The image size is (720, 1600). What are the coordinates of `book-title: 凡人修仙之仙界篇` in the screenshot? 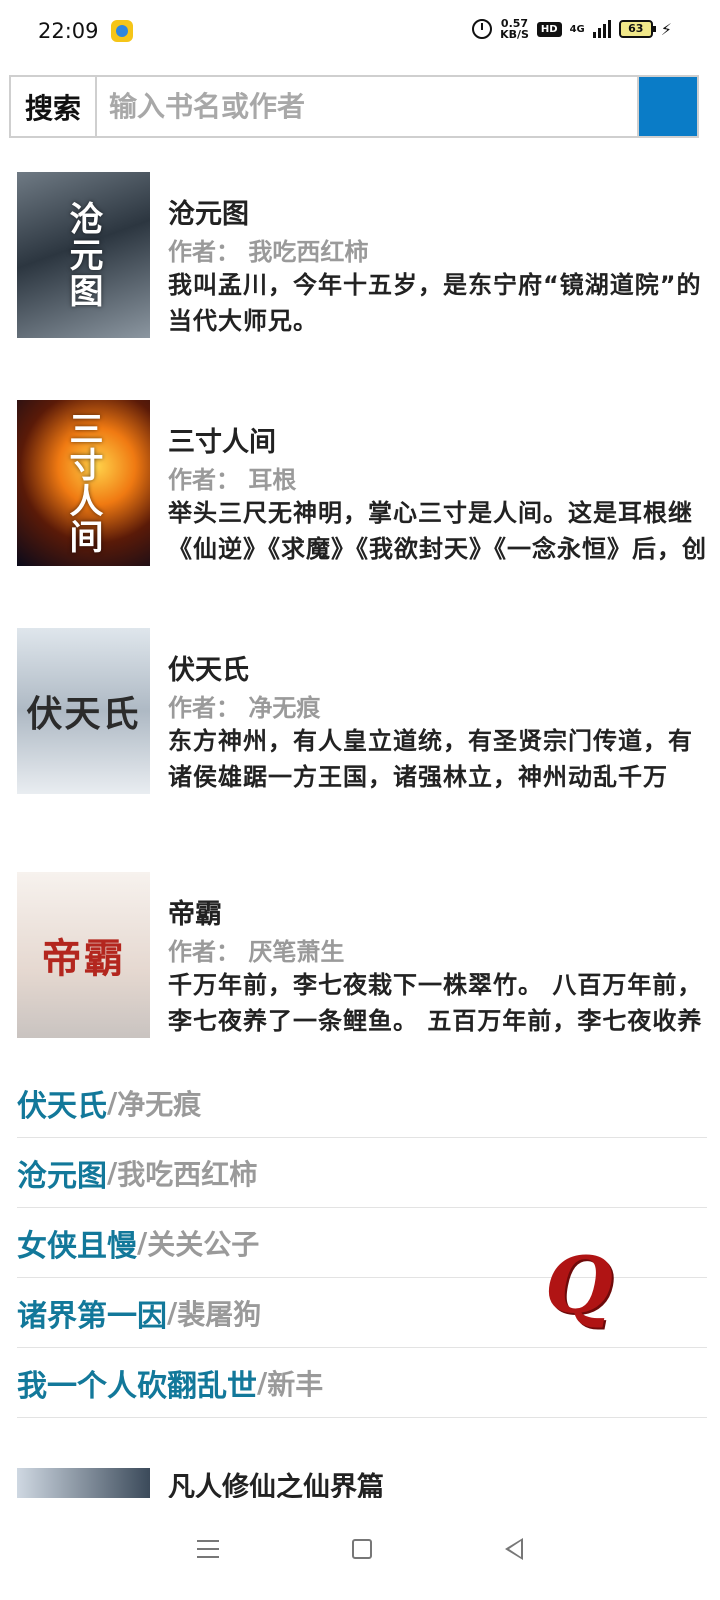 It's located at (276, 1483).